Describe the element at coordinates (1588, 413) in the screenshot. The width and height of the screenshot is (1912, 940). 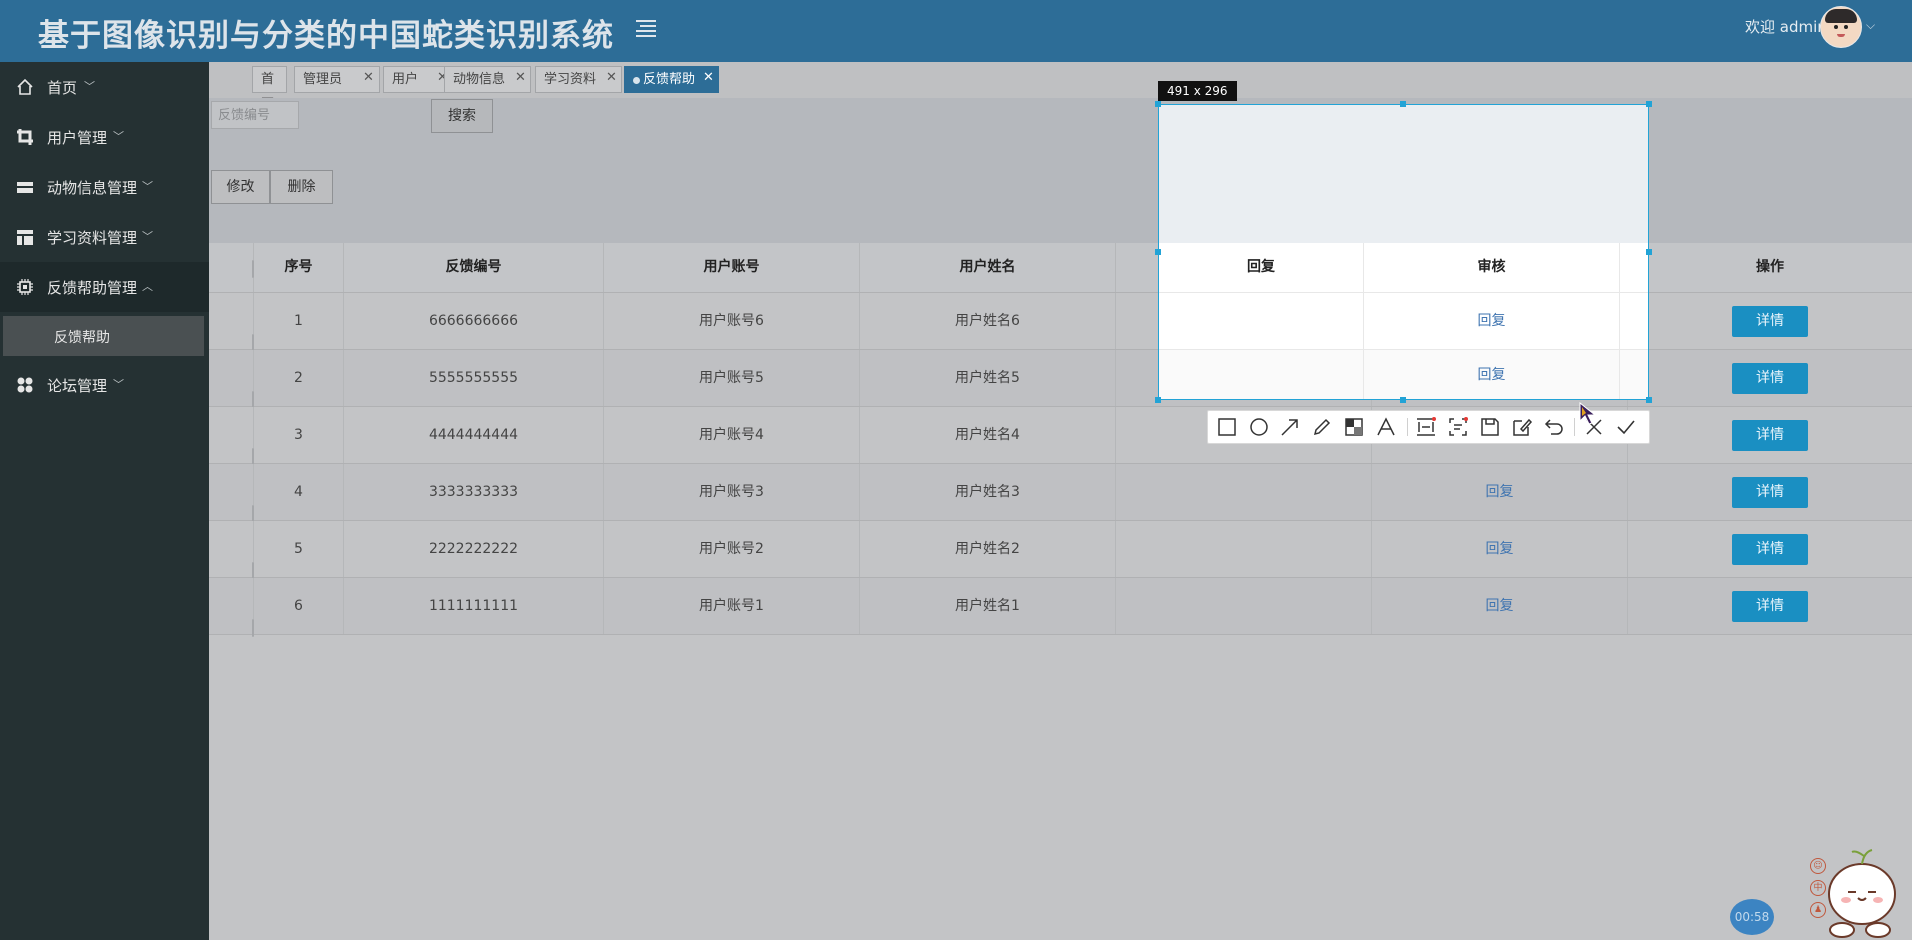
I see `mouse-cursor-icon` at that location.